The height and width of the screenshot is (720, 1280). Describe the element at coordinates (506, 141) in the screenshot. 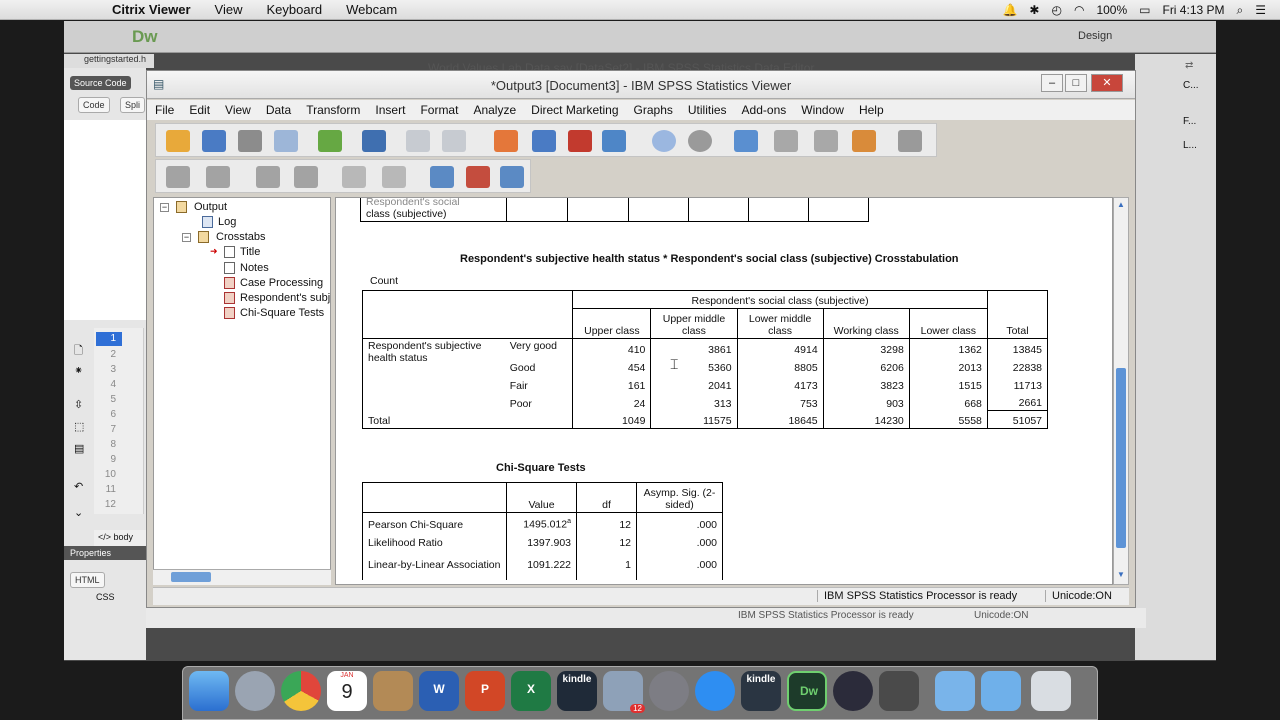

I see `goto-data-icon` at that location.